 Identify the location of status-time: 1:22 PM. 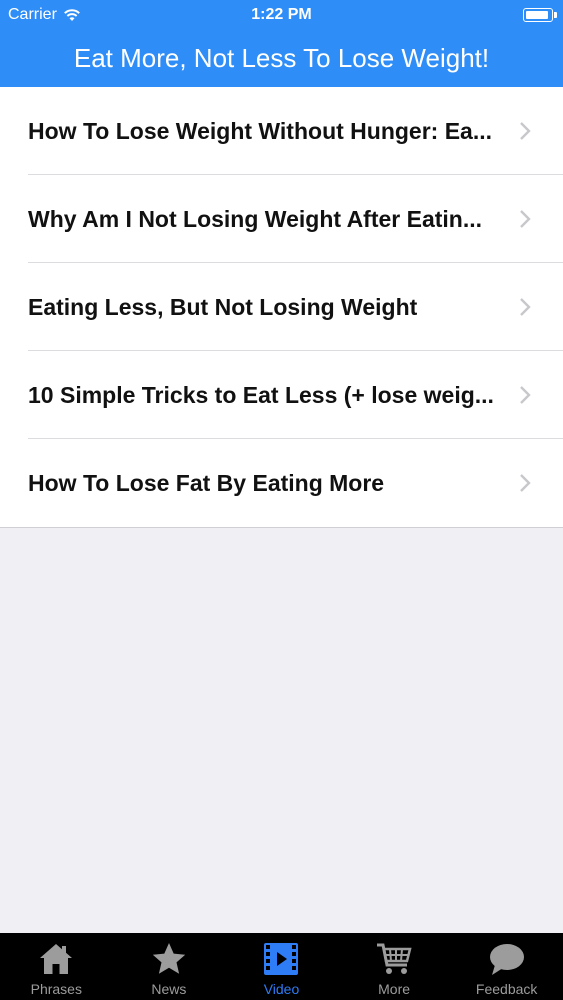
(281, 14).